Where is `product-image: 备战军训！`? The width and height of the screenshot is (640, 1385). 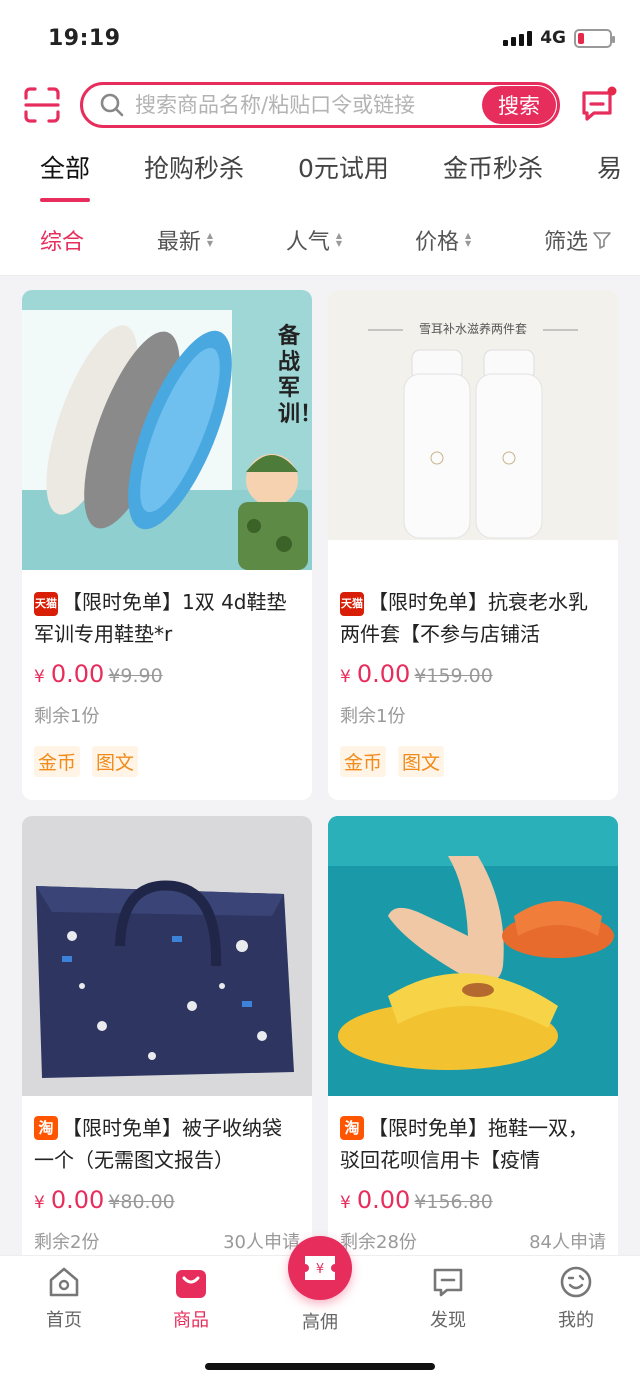
product-image: 备战军训！ is located at coordinates (167, 430).